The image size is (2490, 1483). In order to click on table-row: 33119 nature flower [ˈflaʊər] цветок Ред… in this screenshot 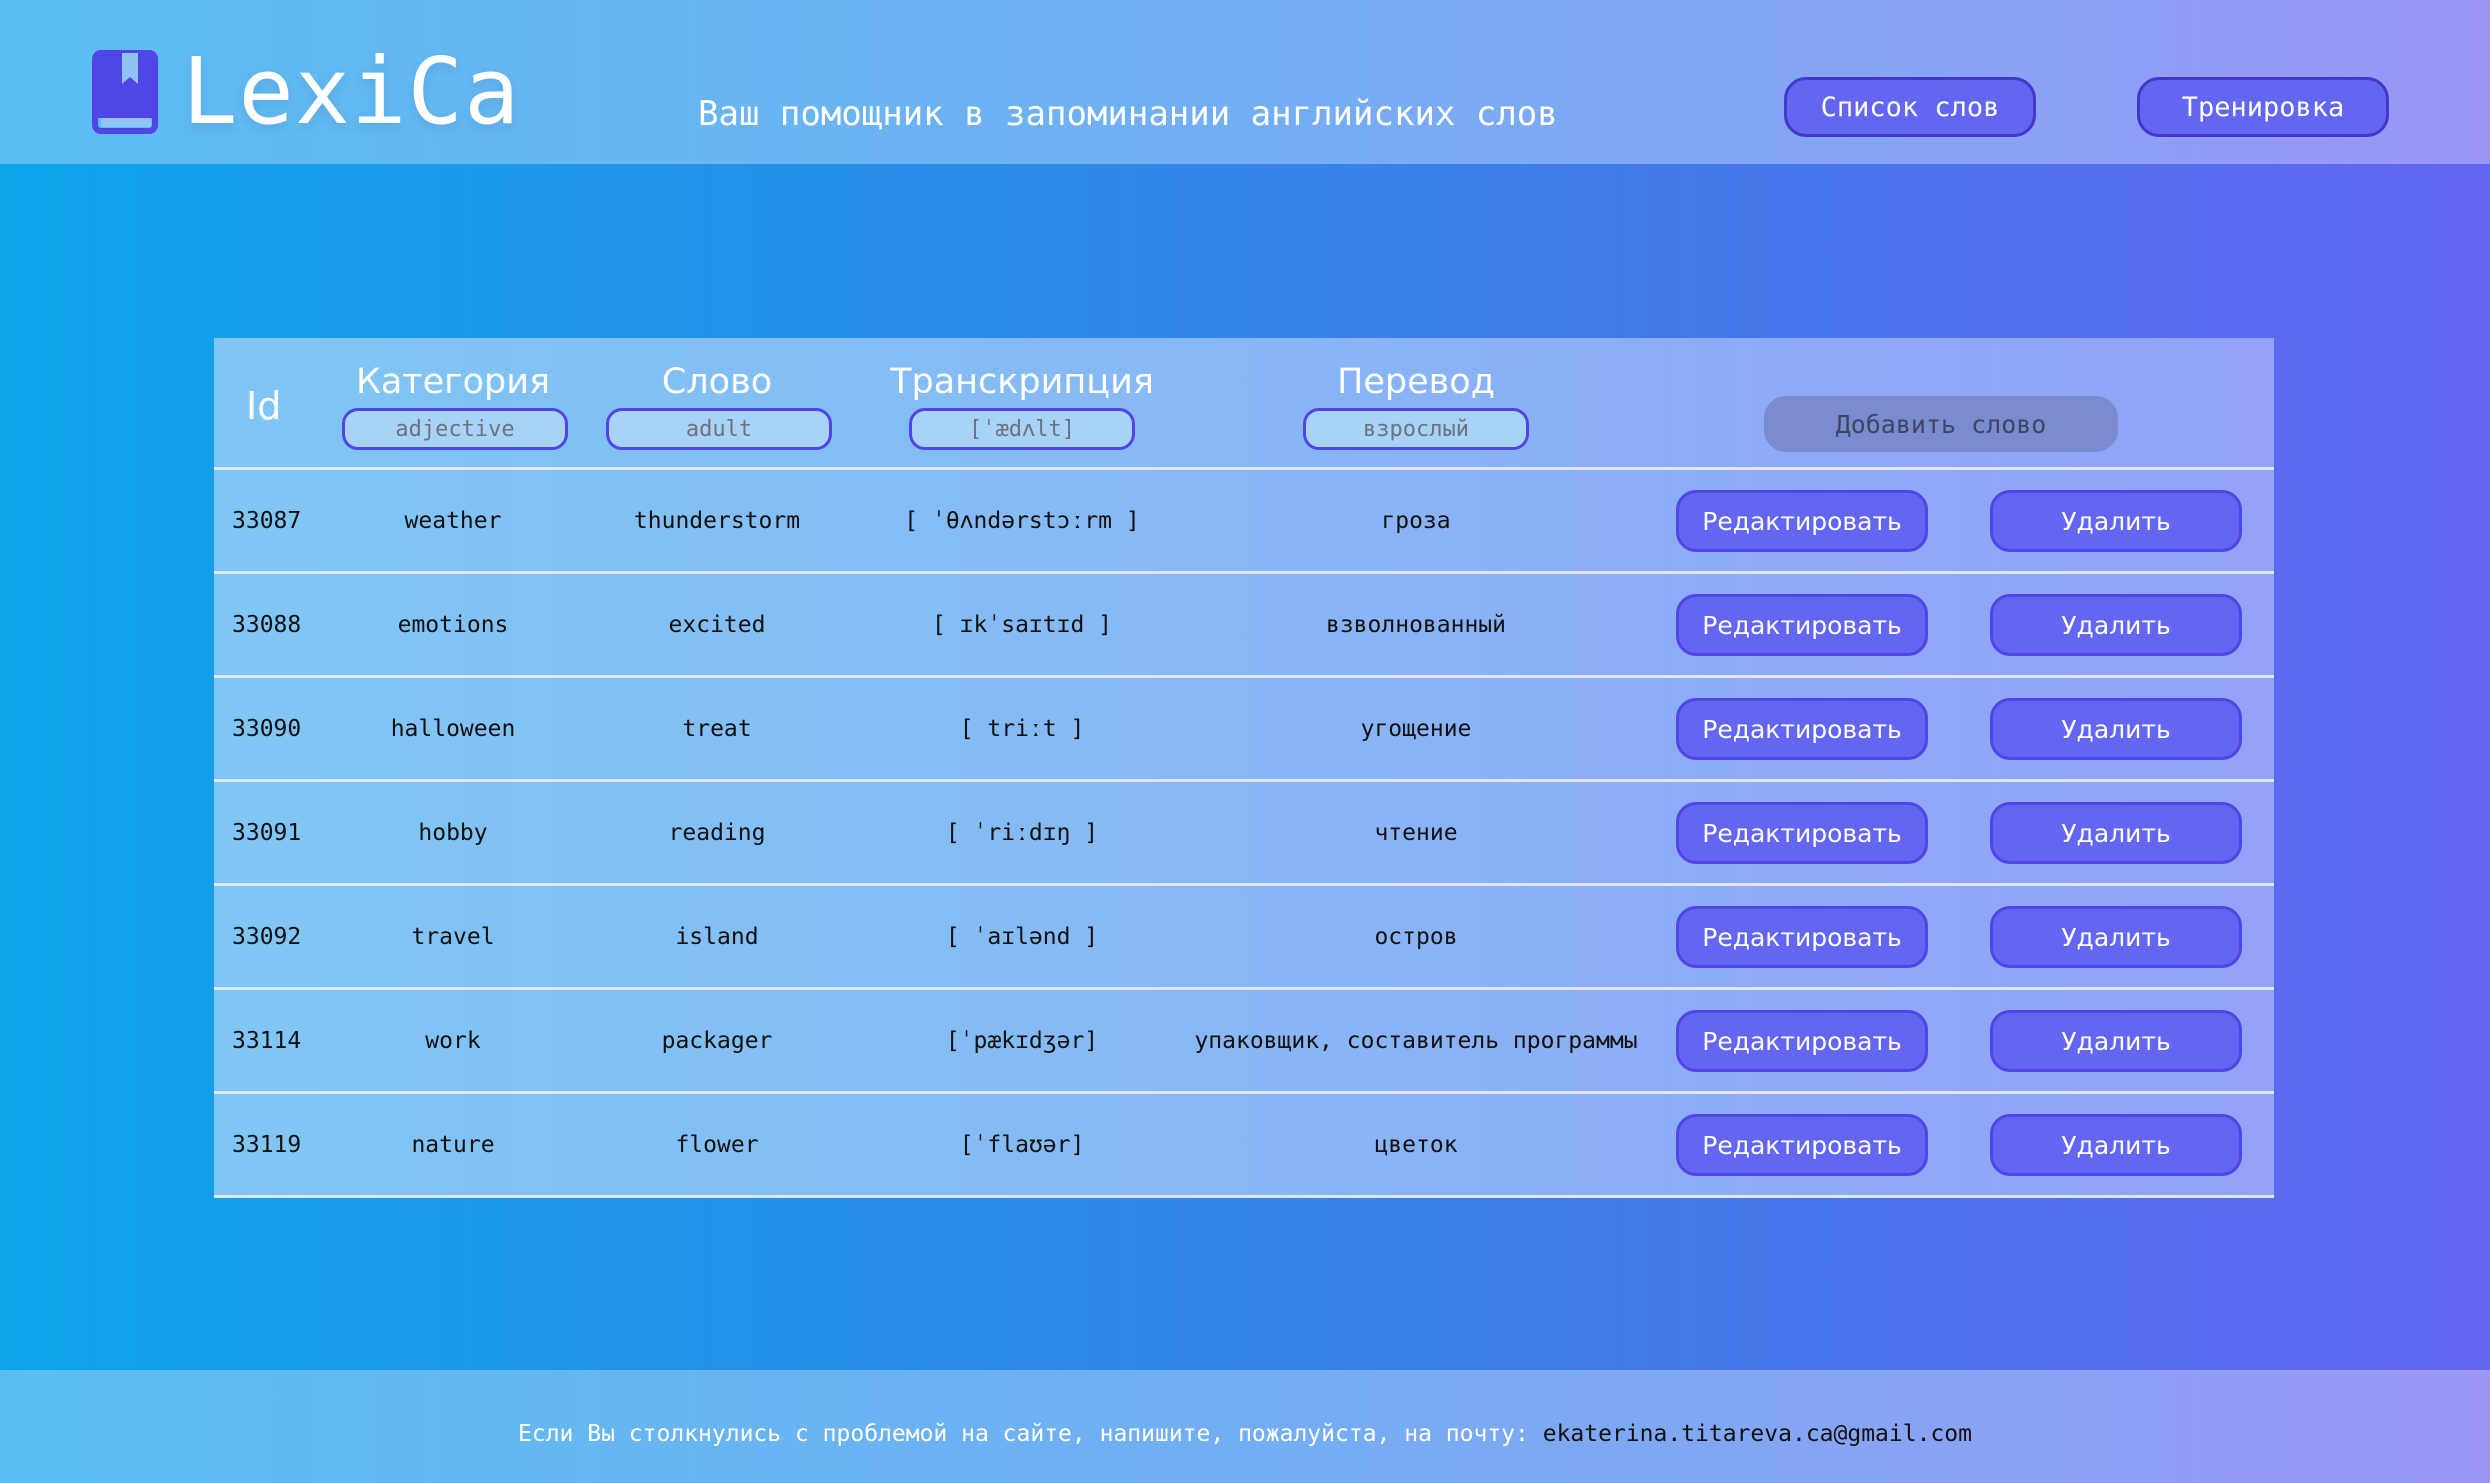, I will do `click(1244, 1146)`.